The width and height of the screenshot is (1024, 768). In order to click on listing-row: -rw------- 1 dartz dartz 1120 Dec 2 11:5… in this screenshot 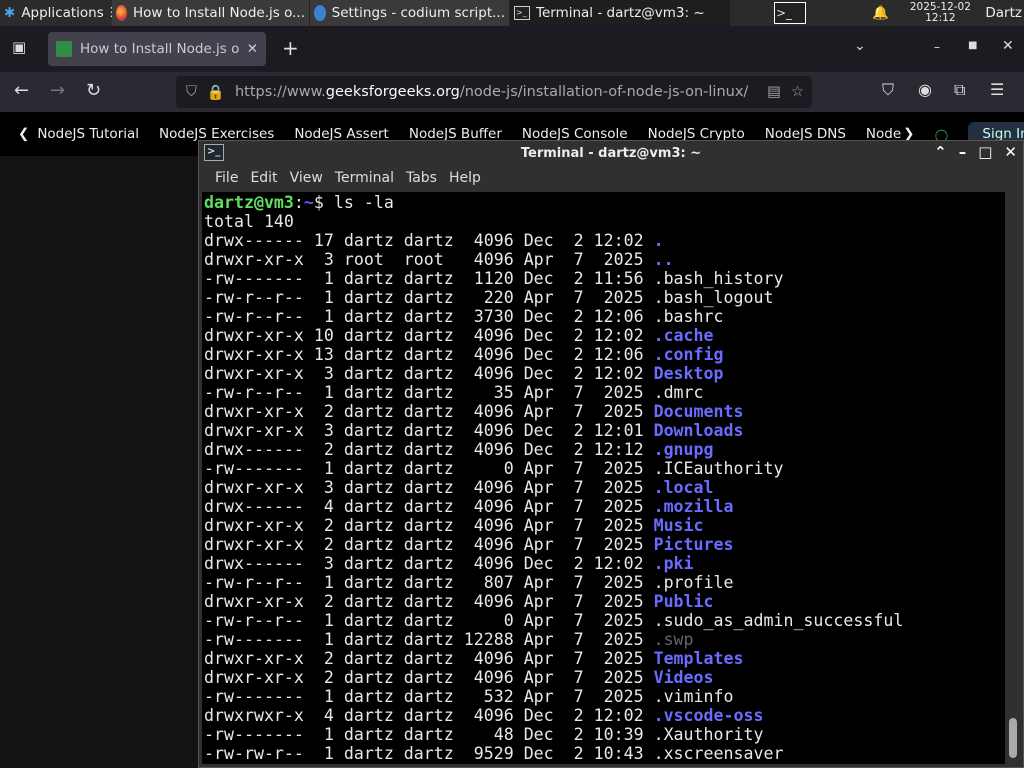, I will do `click(604, 278)`.